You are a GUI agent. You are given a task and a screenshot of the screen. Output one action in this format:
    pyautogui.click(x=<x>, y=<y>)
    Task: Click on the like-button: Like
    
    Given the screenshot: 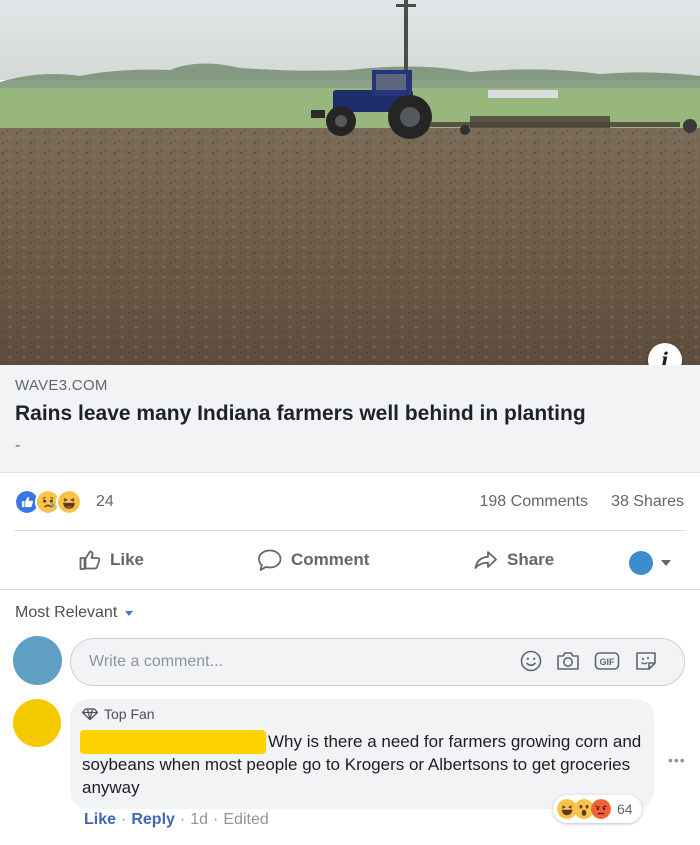 What is the action you would take?
    pyautogui.click(x=111, y=560)
    